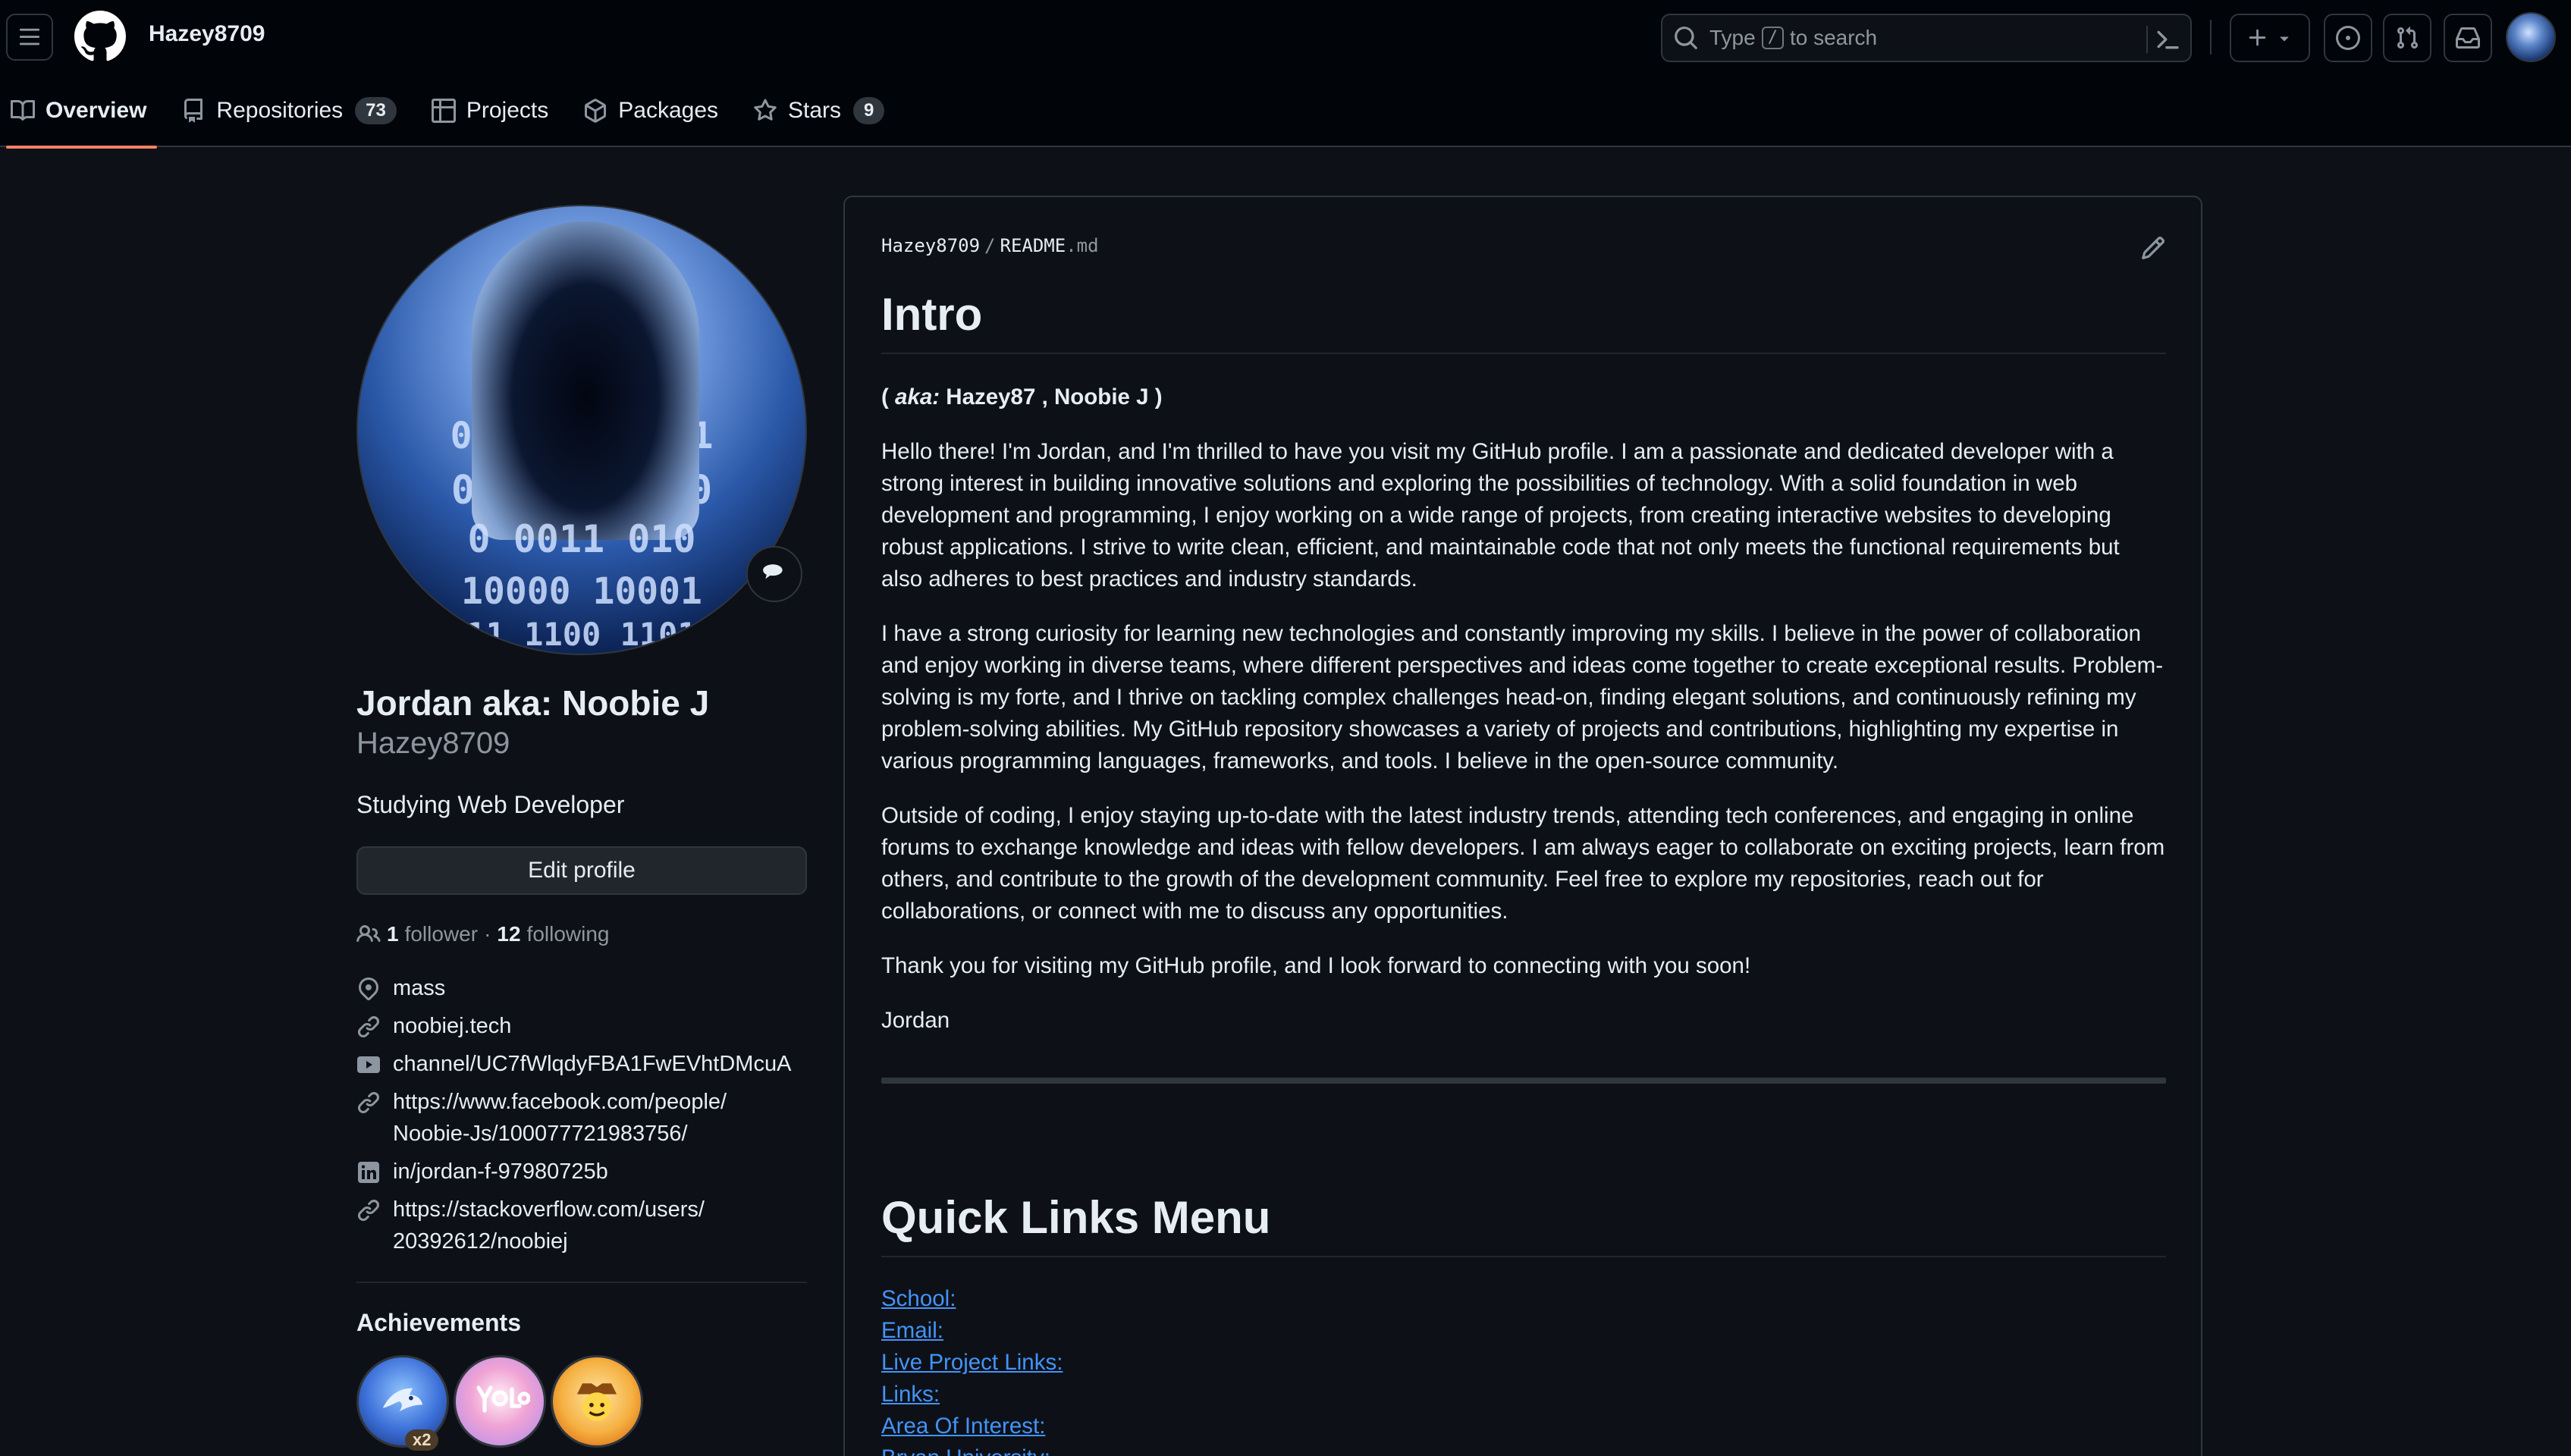 The width and height of the screenshot is (2571, 1456). I want to click on edit-profile-button: Edit profile, so click(581, 870).